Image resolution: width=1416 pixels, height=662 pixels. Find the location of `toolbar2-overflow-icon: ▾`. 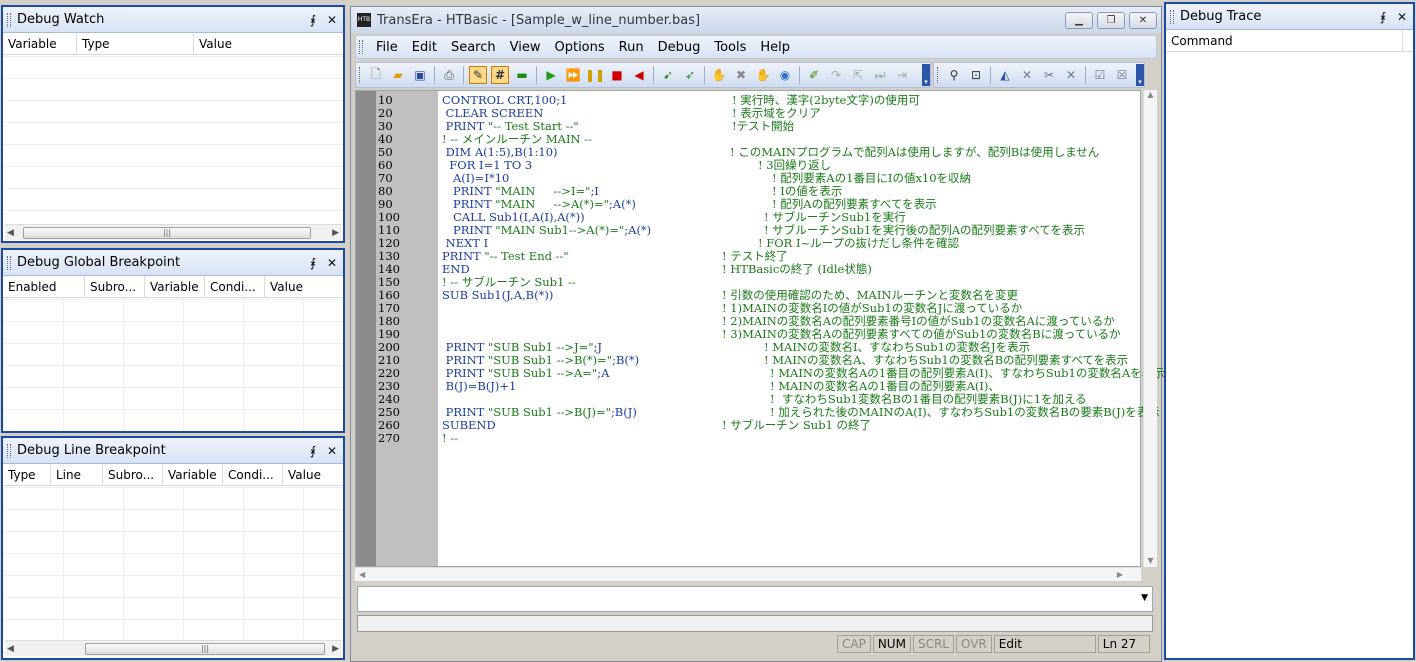

toolbar2-overflow-icon: ▾ is located at coordinates (1140, 75).